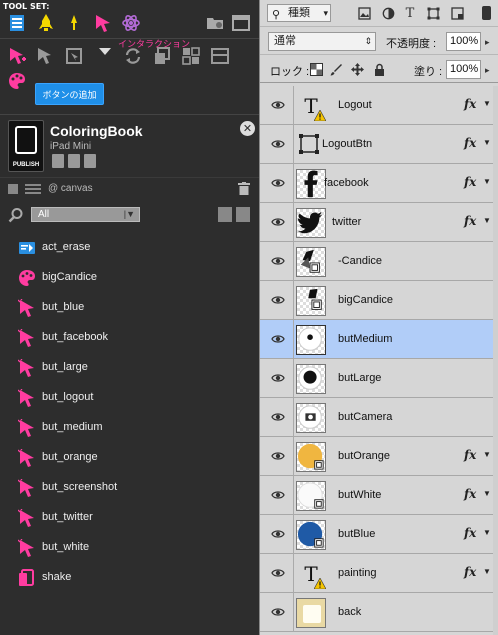 The height and width of the screenshot is (635, 498). Describe the element at coordinates (336, 69) in the screenshot. I see `lock-pixels-icon` at that location.